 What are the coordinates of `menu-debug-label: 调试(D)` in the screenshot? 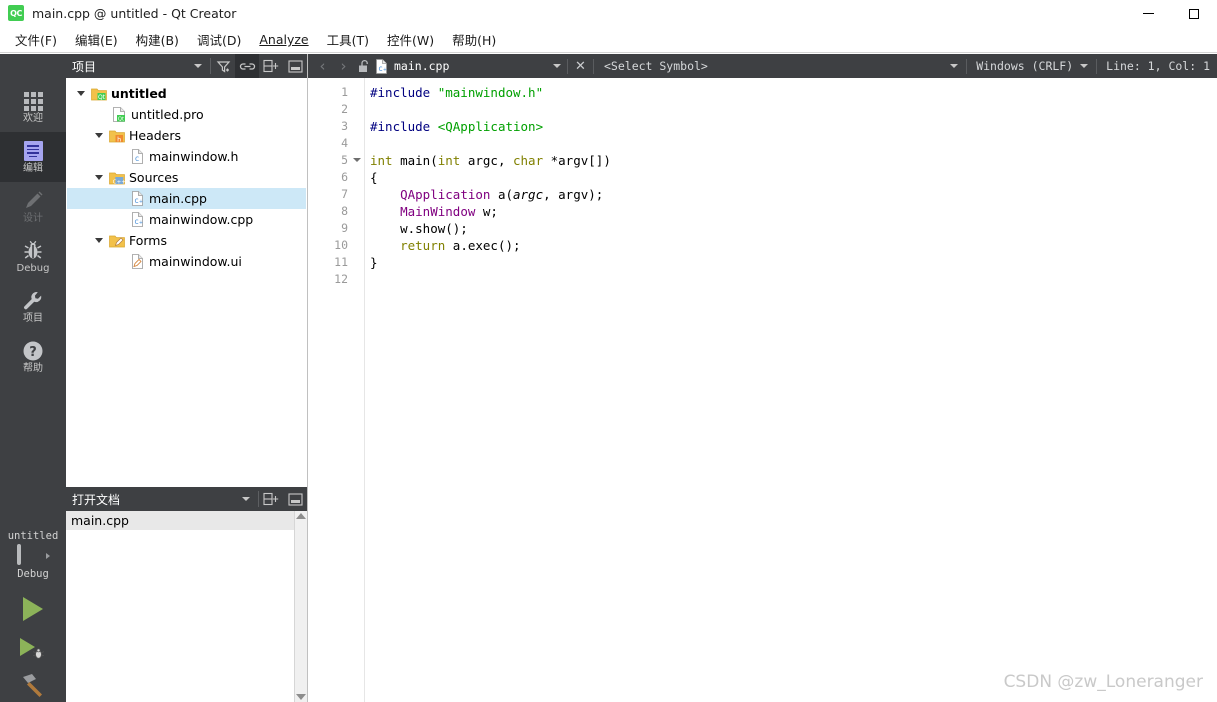 It's located at (219, 40).